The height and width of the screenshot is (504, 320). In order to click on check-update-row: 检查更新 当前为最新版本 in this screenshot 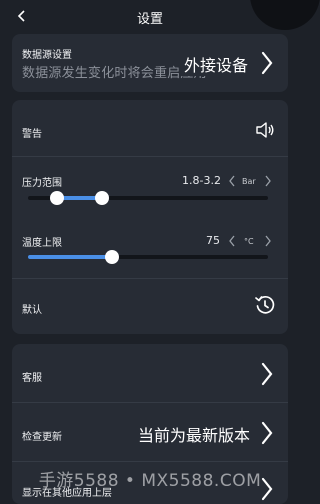, I will do `click(150, 432)`.